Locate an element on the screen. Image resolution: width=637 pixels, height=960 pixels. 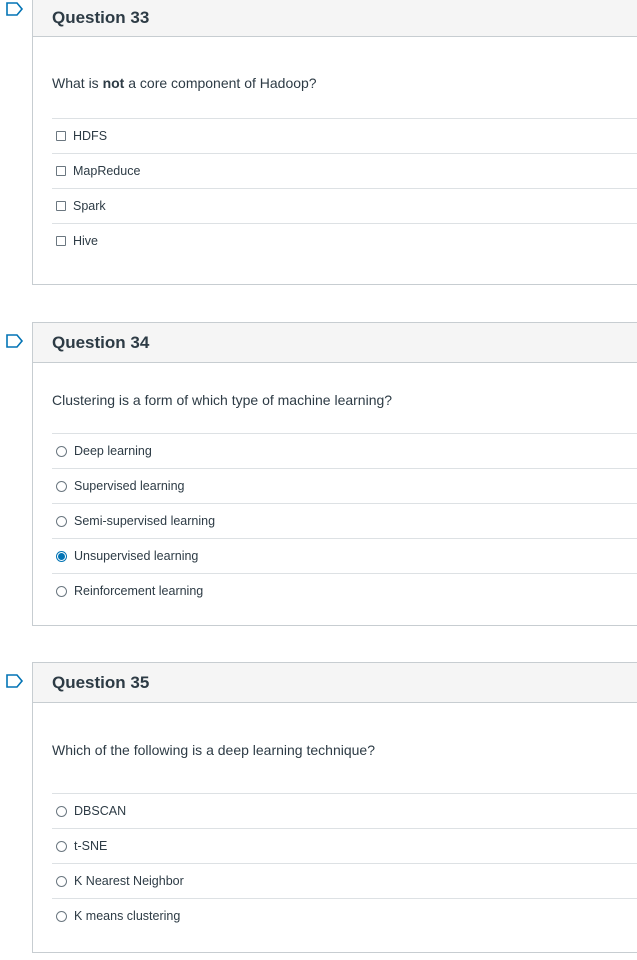
question-header: Question 35 is located at coordinates (335, 683).